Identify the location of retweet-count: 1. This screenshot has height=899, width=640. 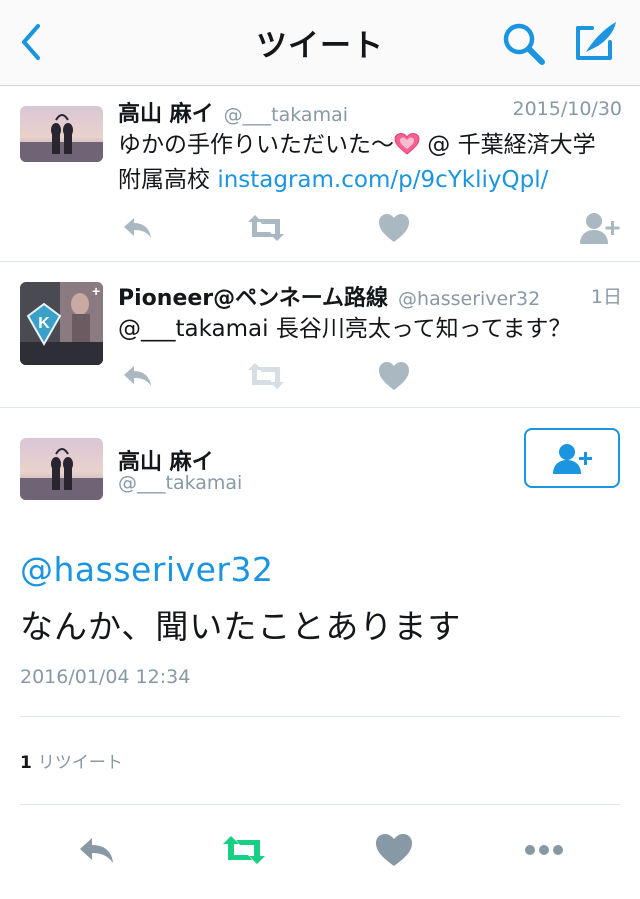
(26, 763).